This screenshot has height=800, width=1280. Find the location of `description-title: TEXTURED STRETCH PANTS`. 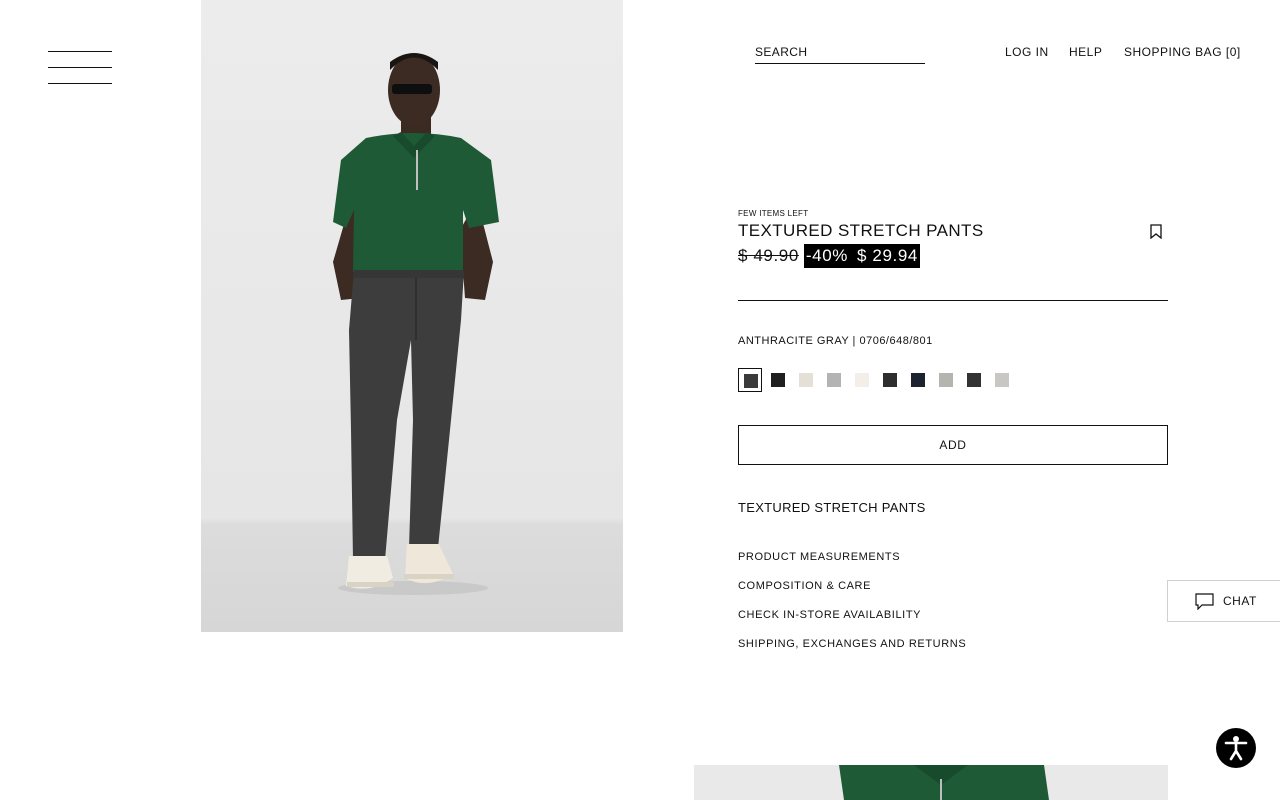

description-title: TEXTURED STRETCH PANTS is located at coordinates (832, 507).